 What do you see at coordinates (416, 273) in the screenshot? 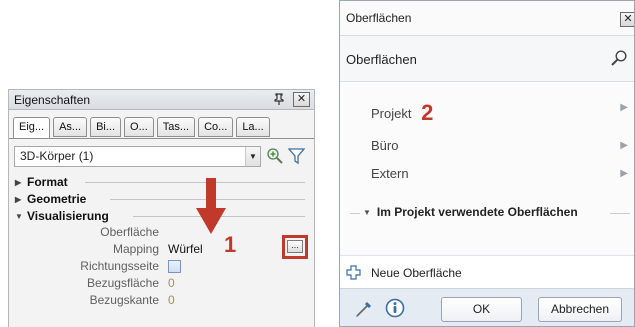
I see `new-surface-label: Neue Oberfläche` at bounding box center [416, 273].